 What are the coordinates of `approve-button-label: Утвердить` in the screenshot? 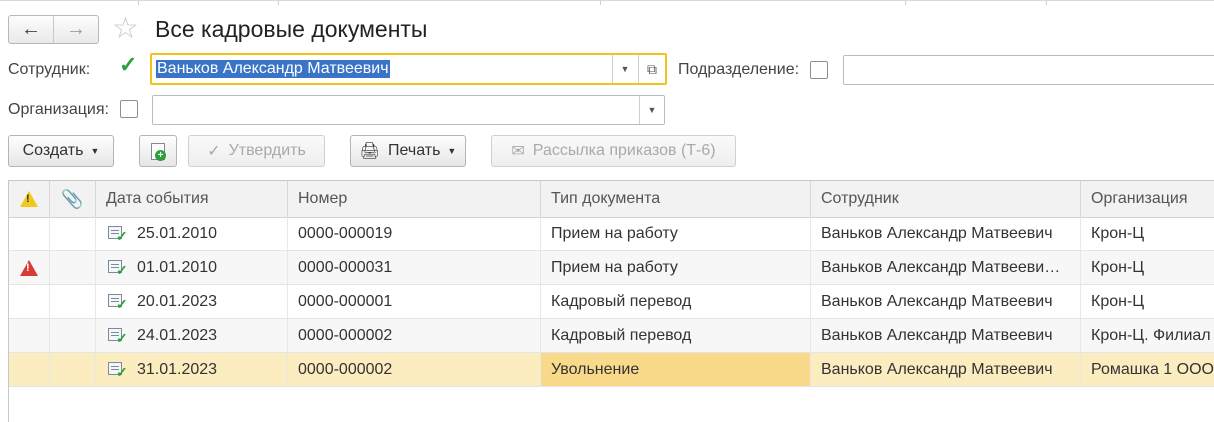 It's located at (267, 150).